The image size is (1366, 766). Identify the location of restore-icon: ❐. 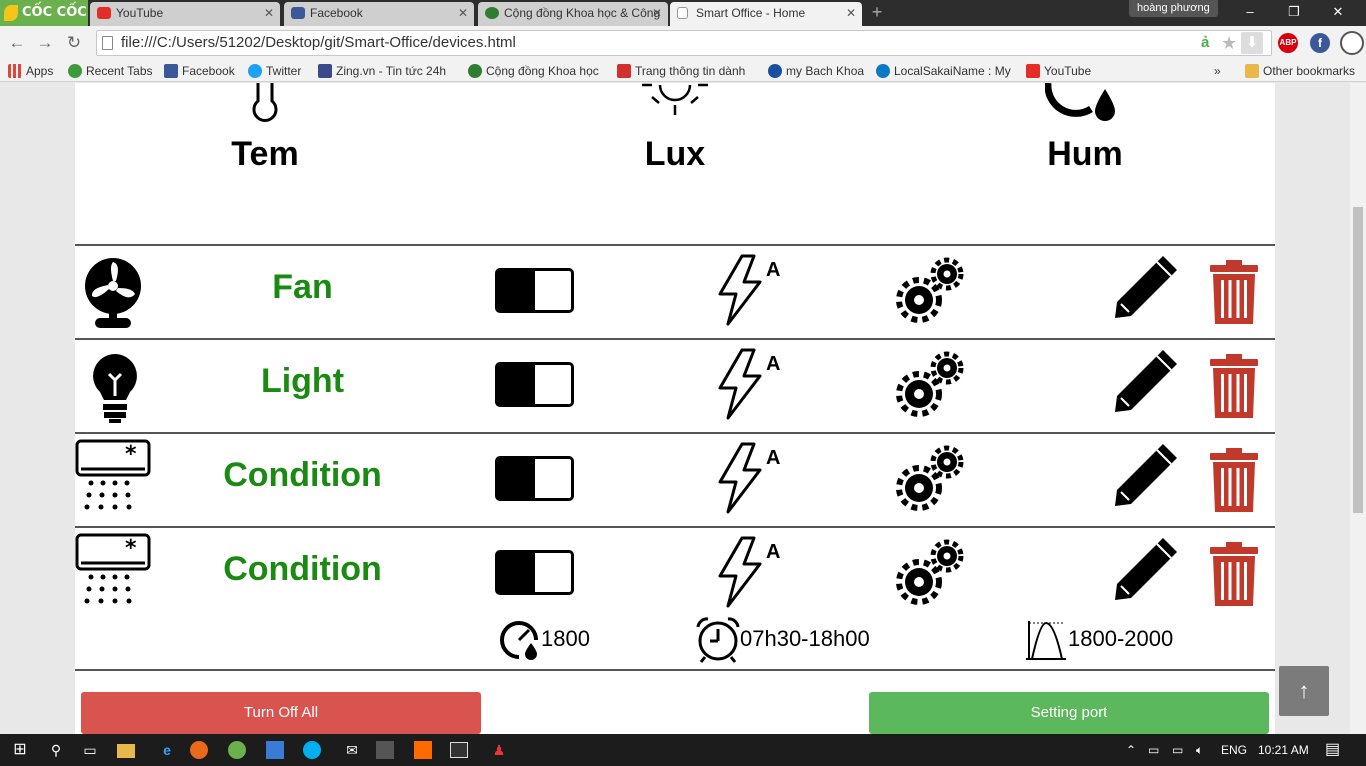
(1294, 12).